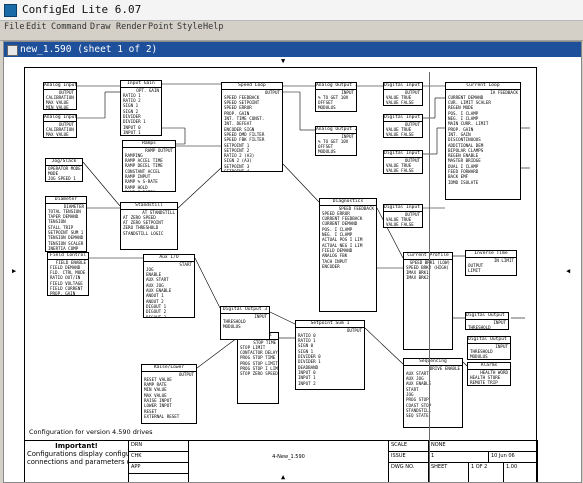 The width and height of the screenshot is (583, 483). I want to click on menu-style: Style, so click(190, 27).